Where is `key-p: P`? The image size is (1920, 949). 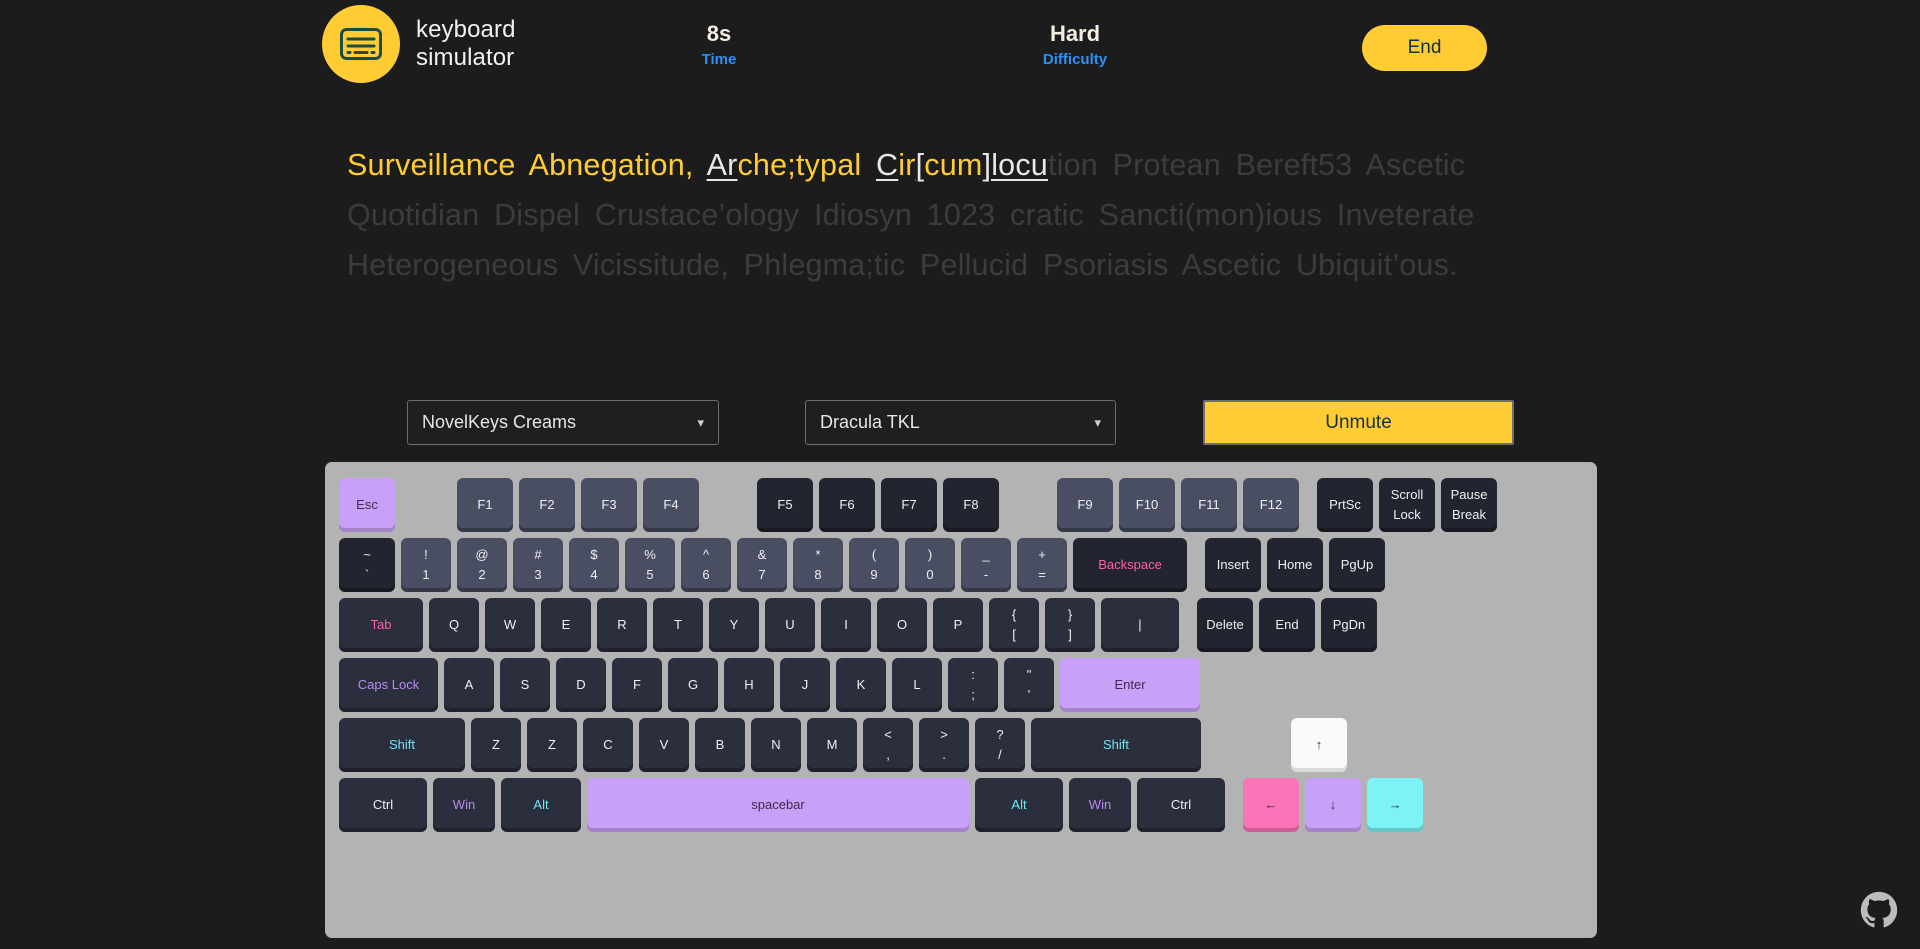 key-p: P is located at coordinates (958, 625).